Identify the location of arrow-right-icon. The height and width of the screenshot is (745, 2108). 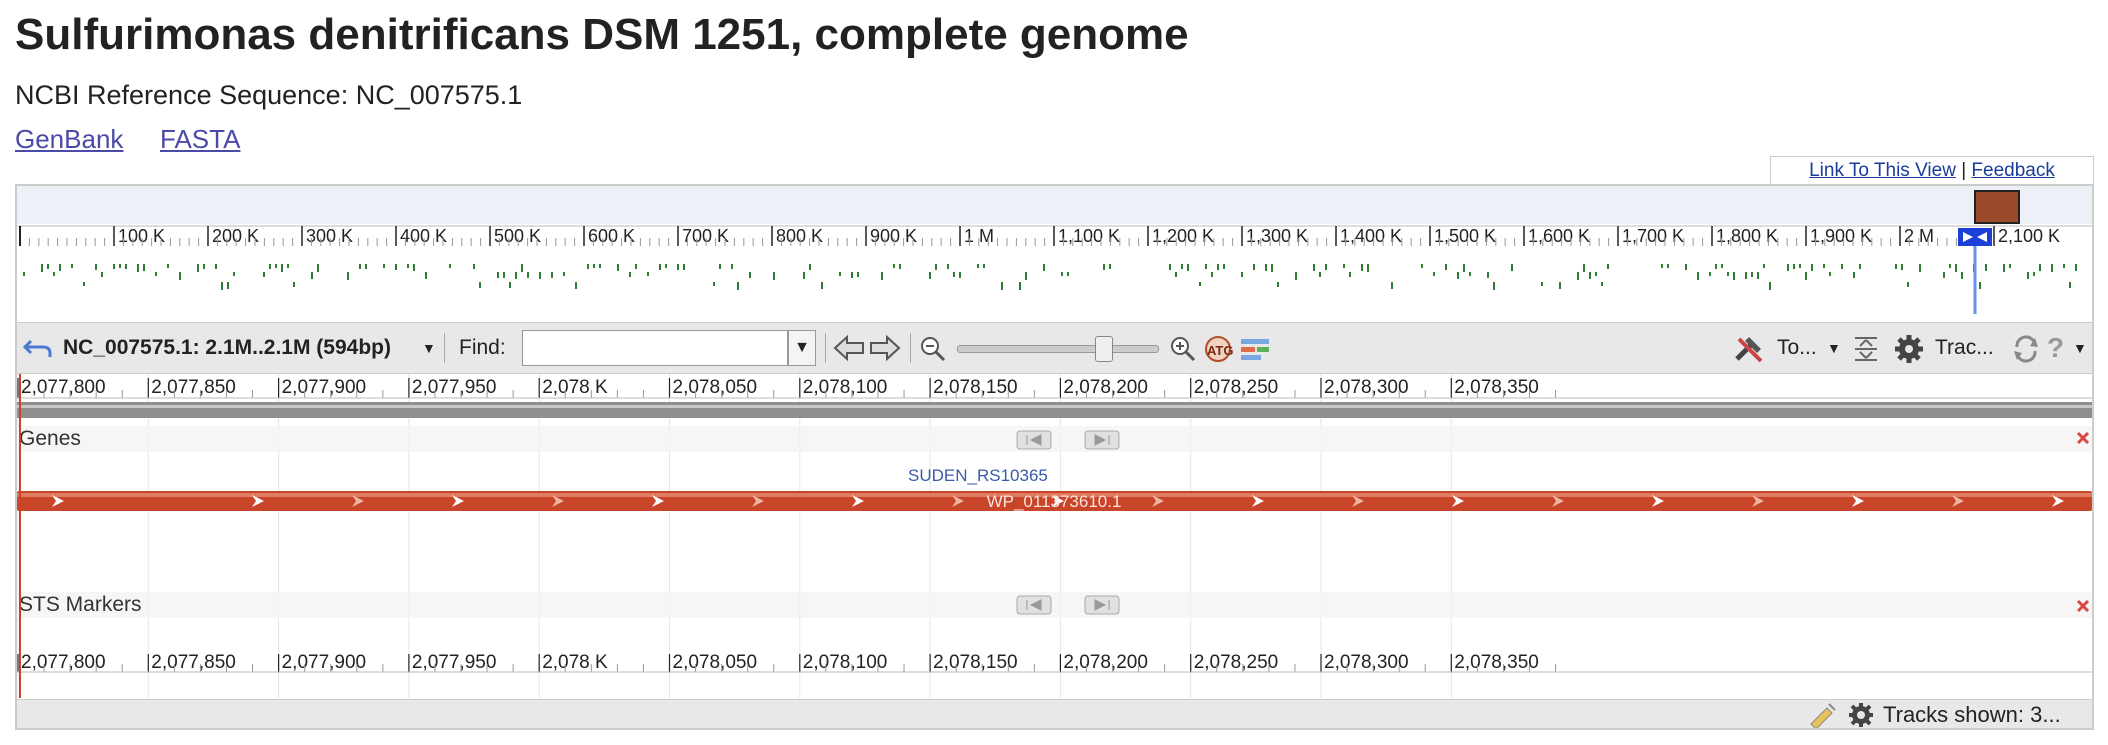
(885, 348).